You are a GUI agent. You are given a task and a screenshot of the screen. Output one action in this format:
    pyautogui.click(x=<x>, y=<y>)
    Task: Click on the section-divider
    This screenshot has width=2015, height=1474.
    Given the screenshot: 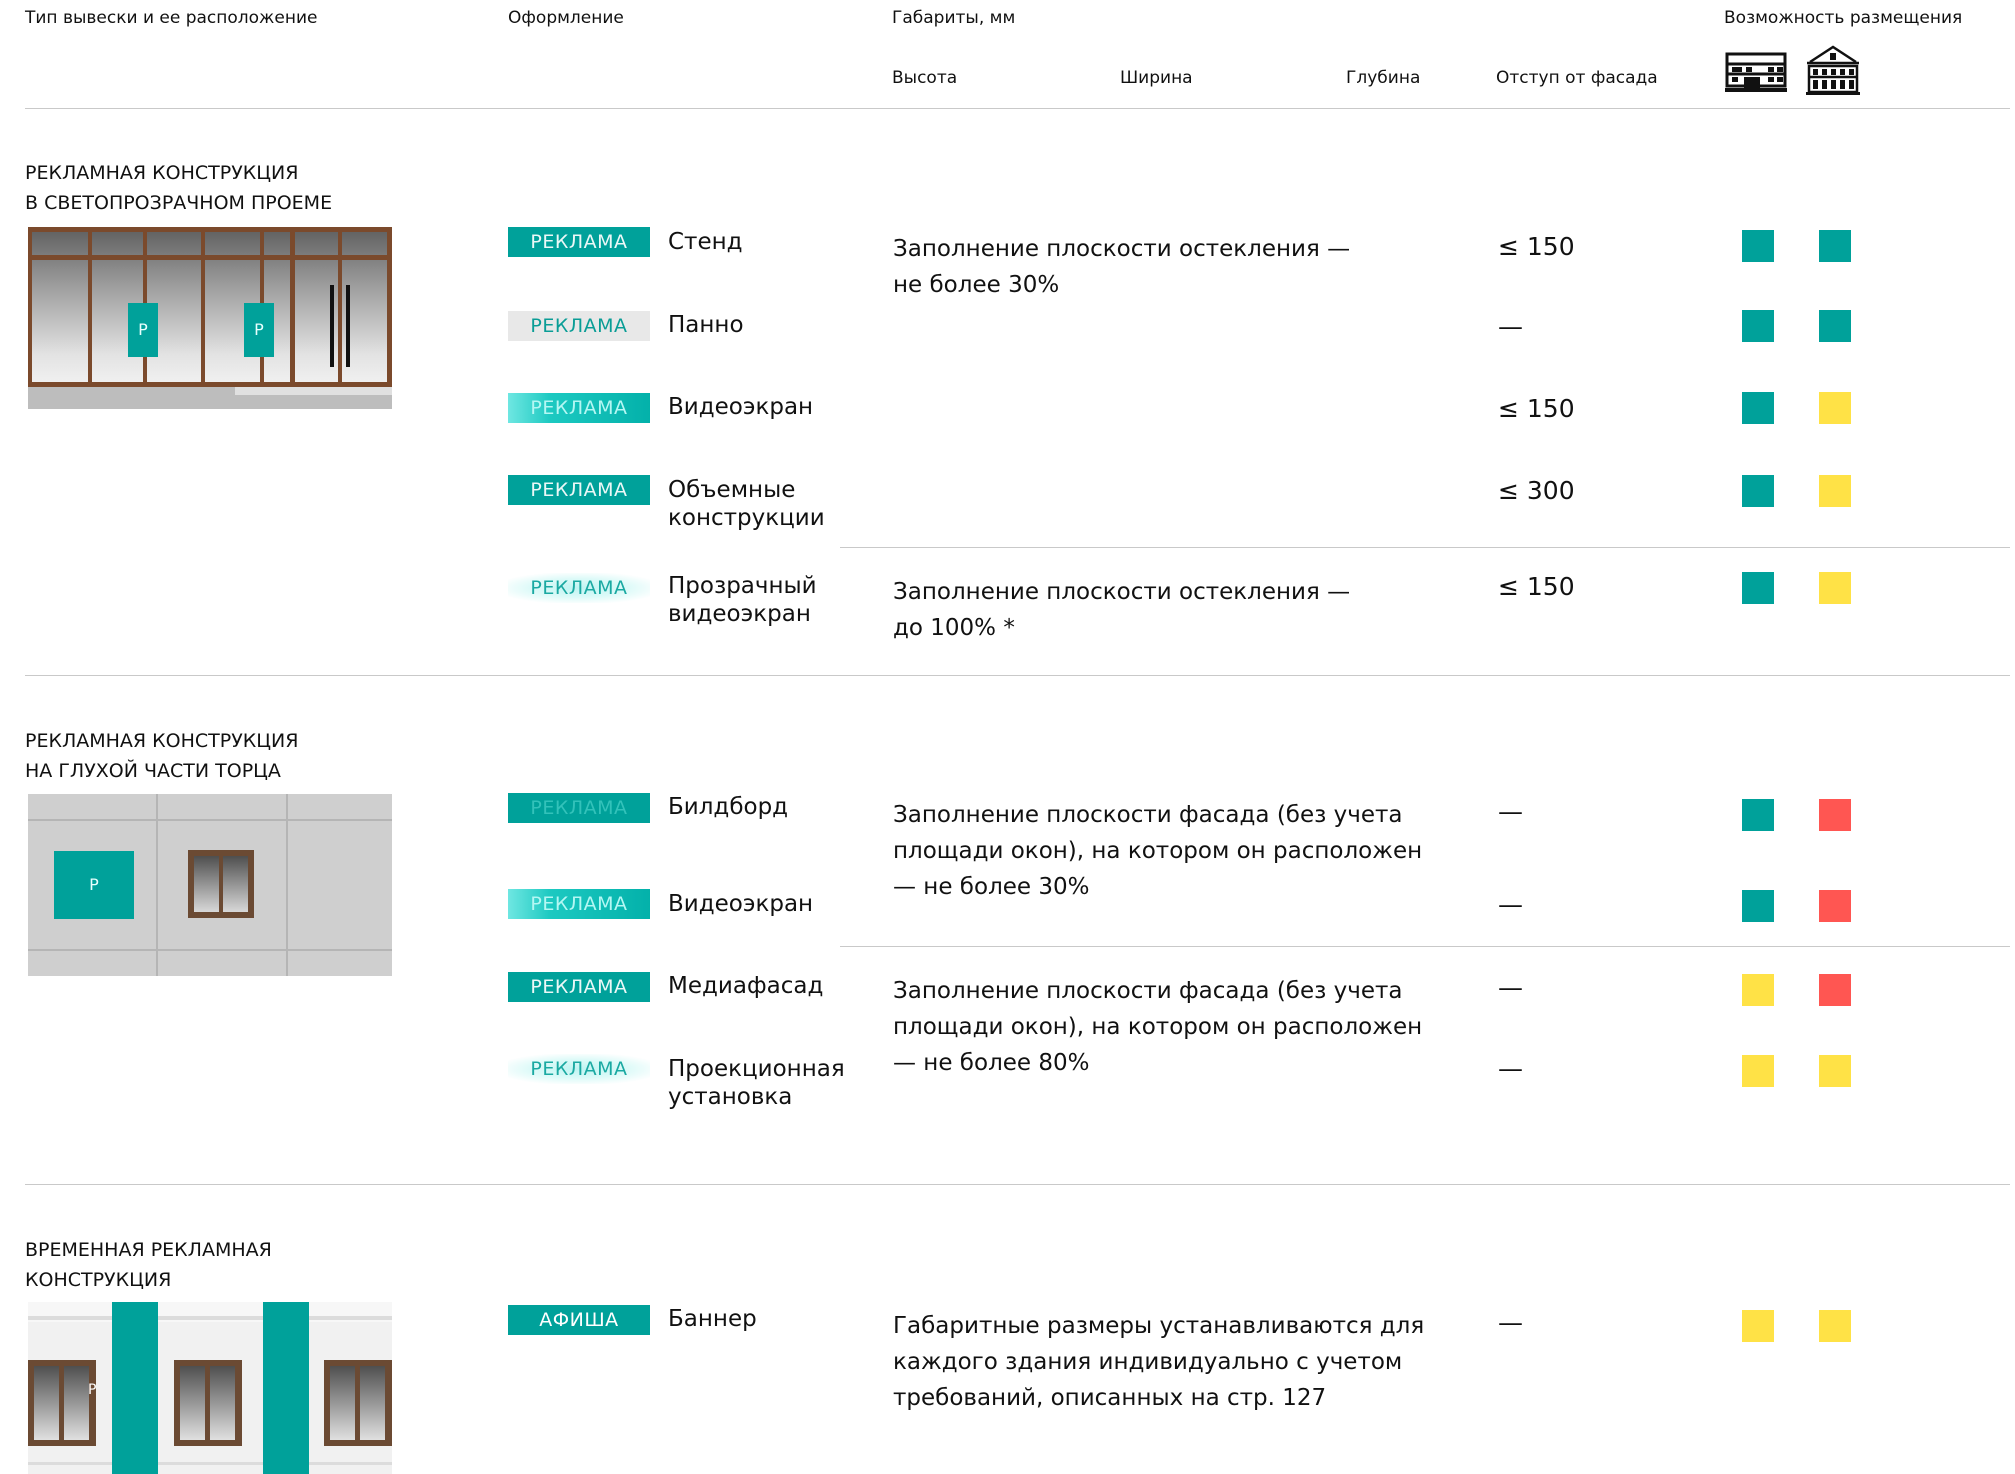 What is the action you would take?
    pyautogui.click(x=1017, y=1184)
    